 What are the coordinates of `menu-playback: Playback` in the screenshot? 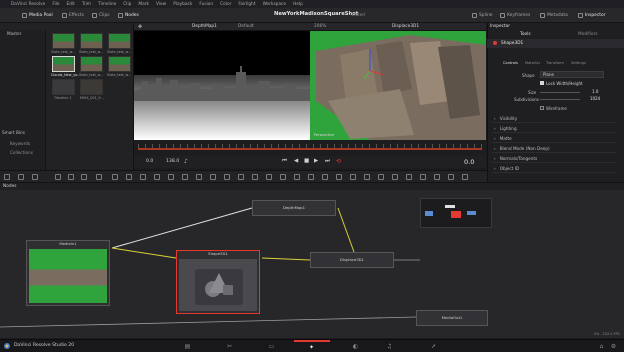 It's located at (182, 4).